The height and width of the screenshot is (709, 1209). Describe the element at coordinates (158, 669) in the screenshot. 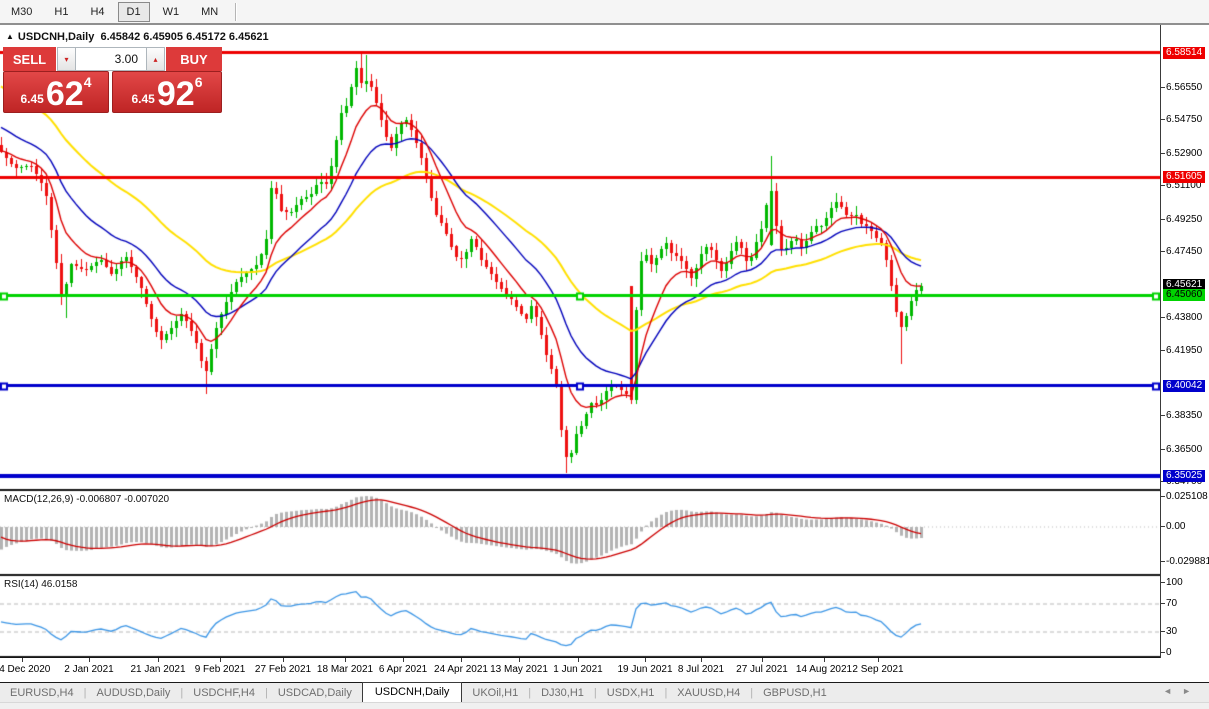

I see `date-label: 21 Jan 2021` at that location.